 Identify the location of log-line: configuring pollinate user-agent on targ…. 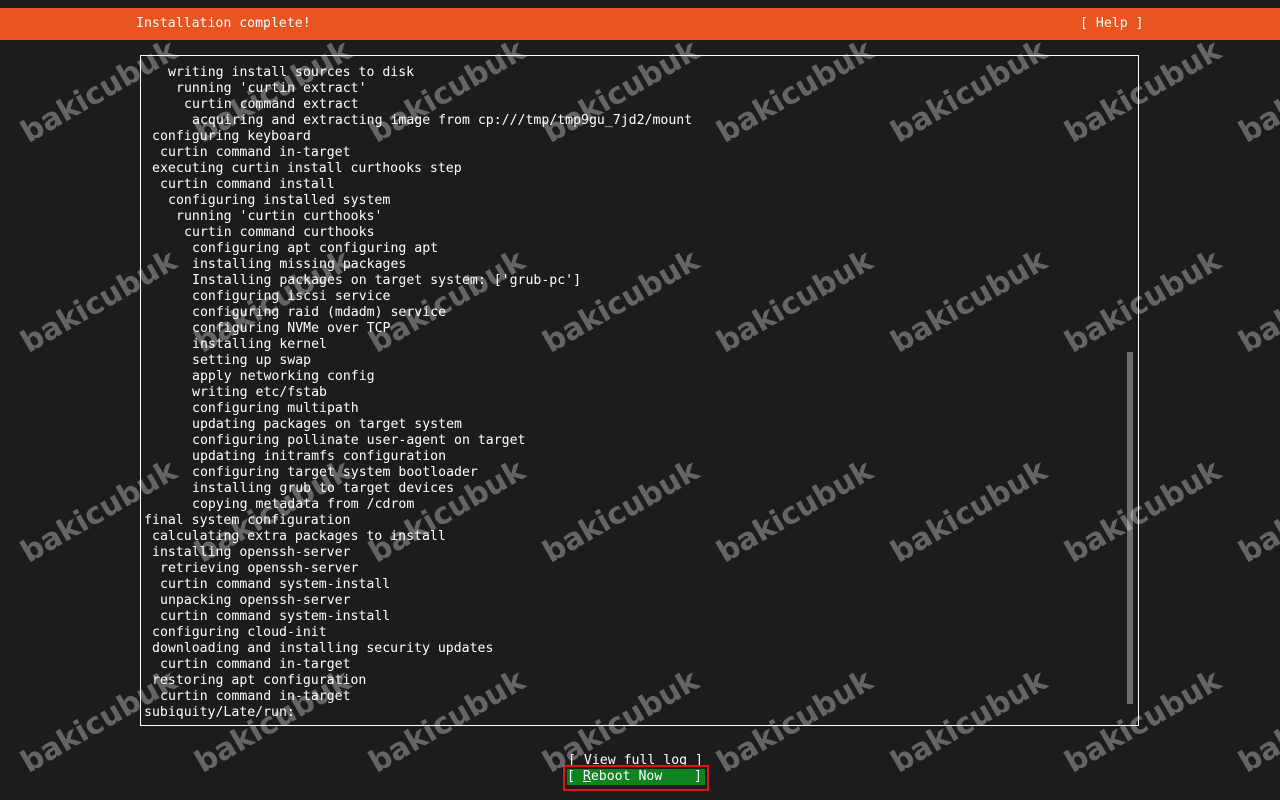
(359, 440).